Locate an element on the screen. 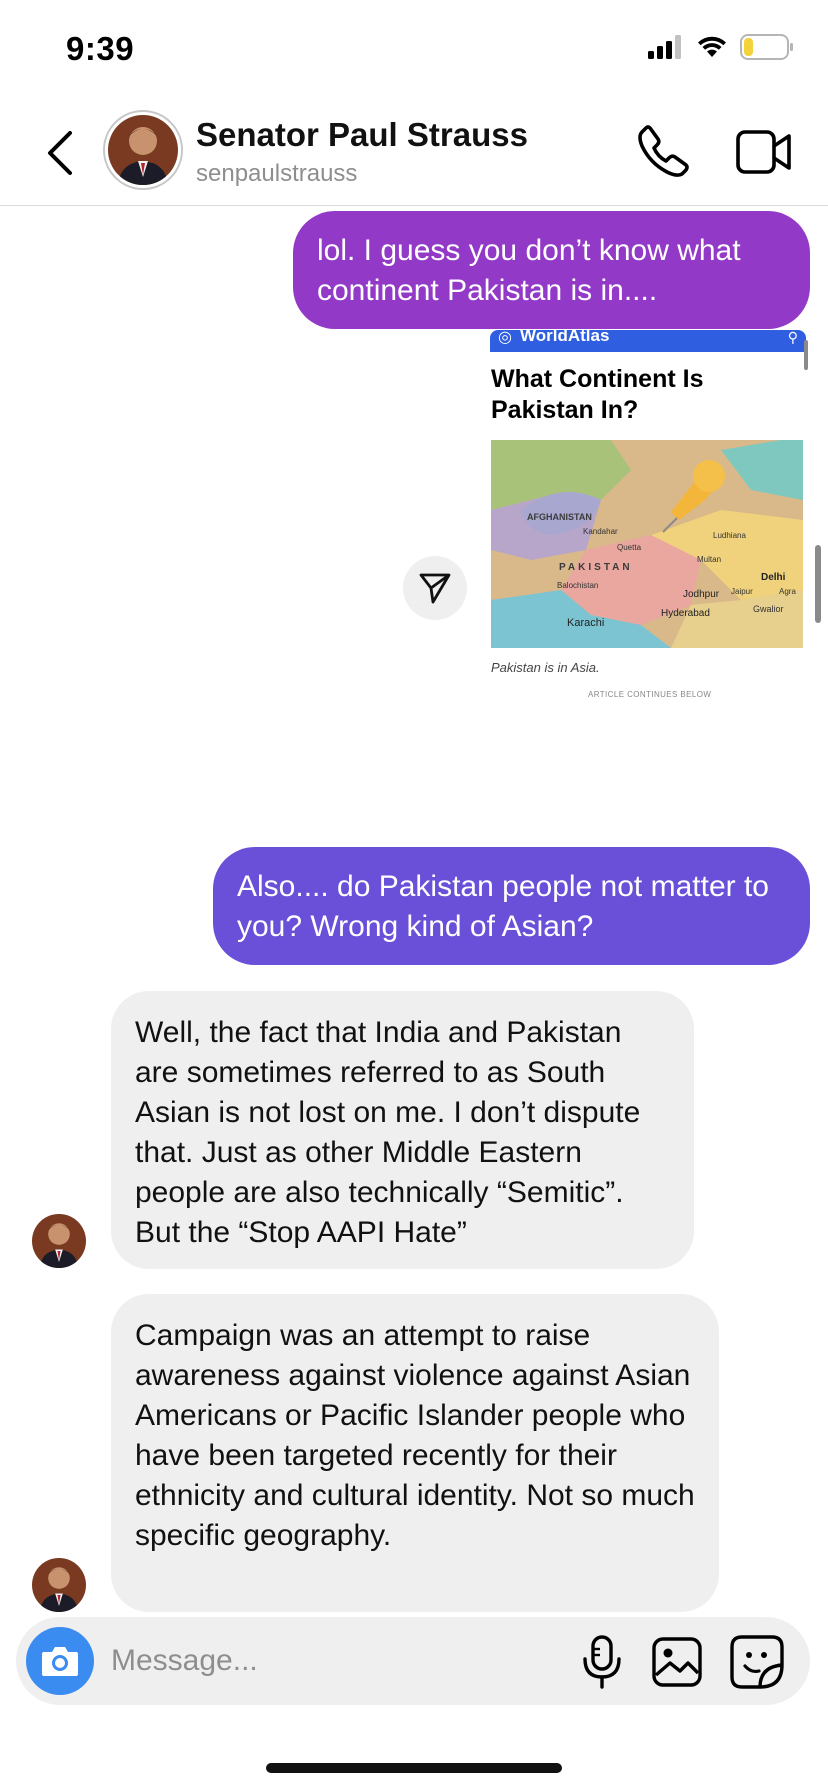  article-title: What Continent Is Pakistan In? is located at coordinates (597, 394).